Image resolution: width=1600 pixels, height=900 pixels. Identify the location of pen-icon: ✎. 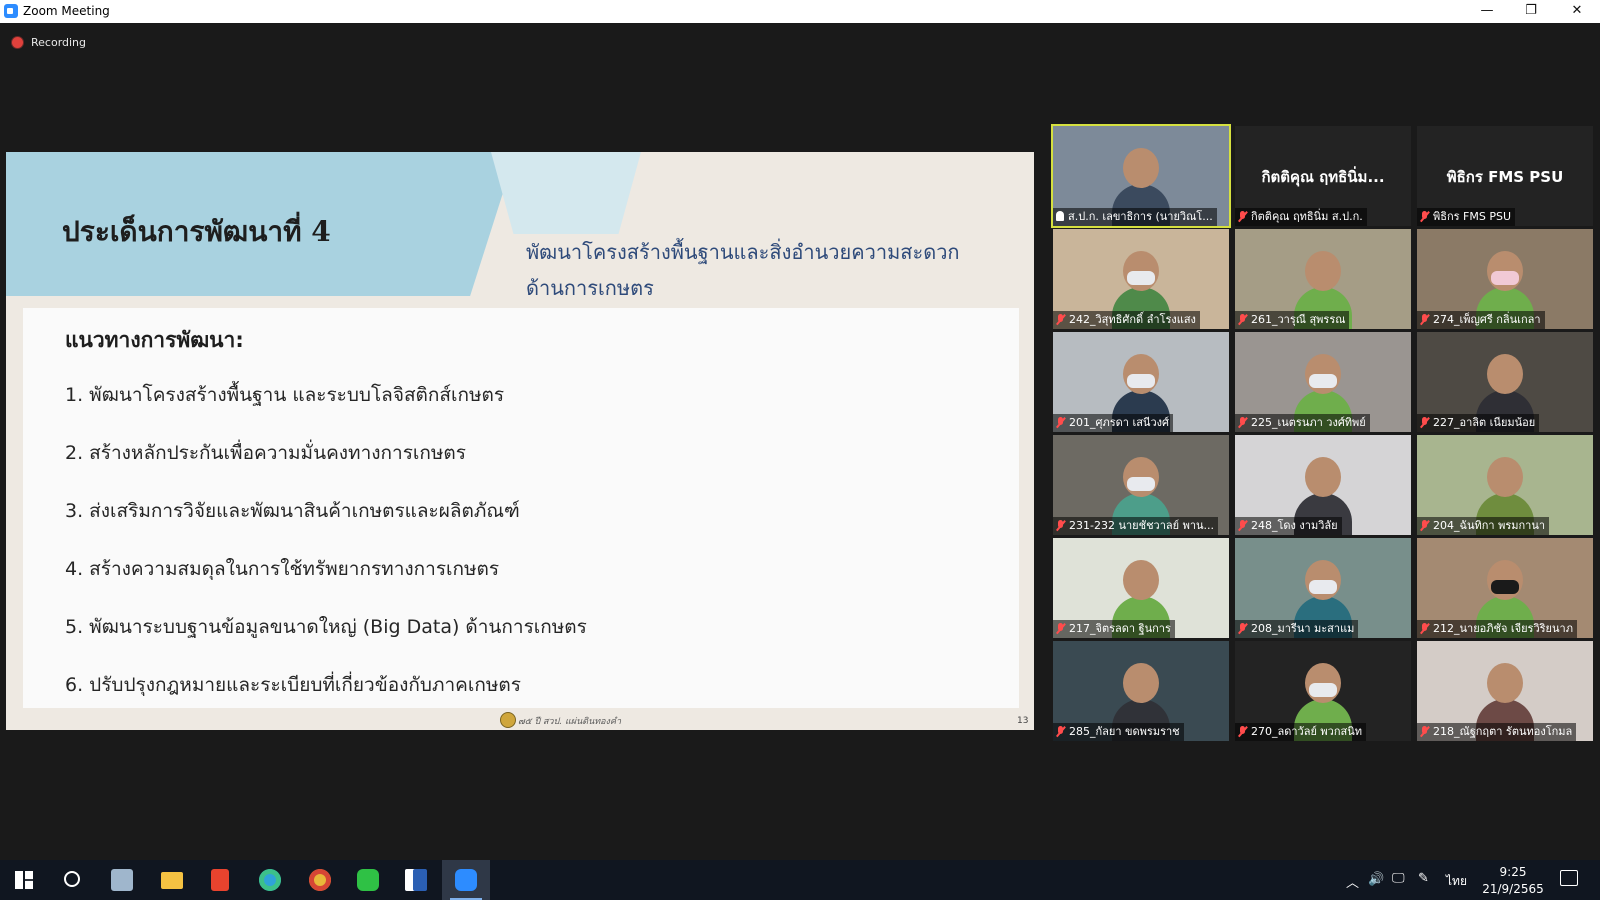
(1423, 878).